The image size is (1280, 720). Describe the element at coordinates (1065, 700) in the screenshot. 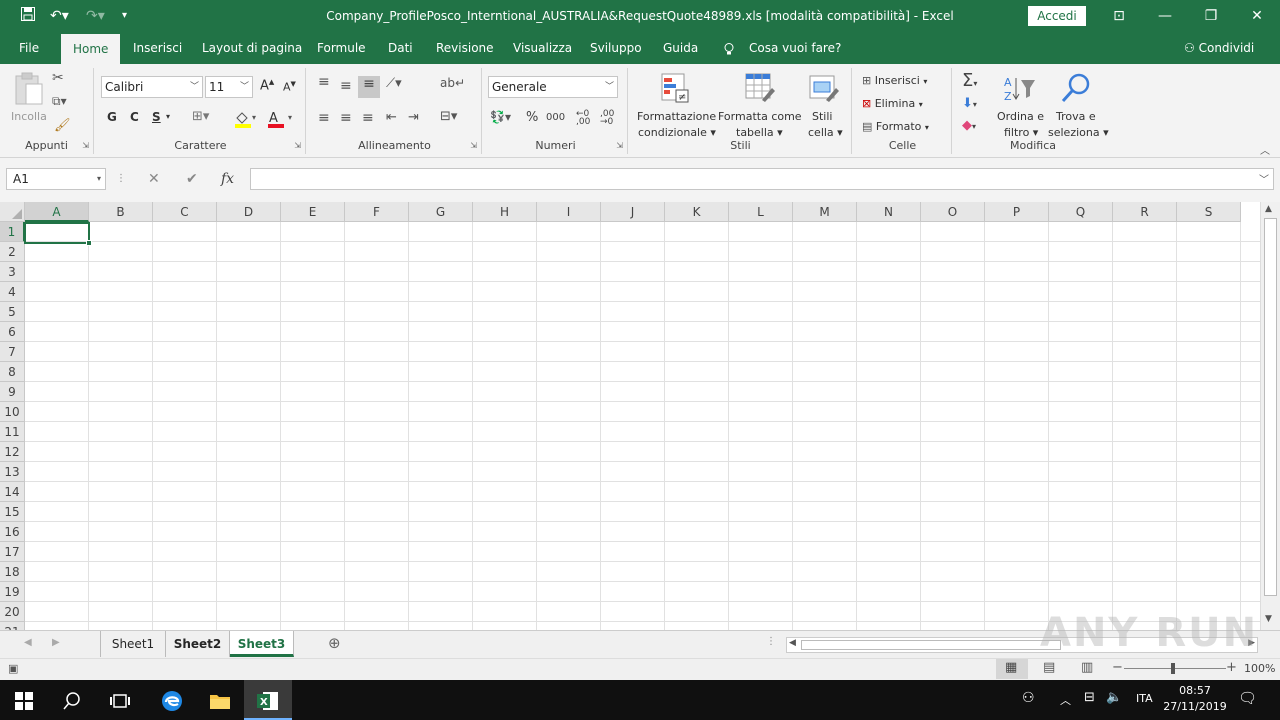

I see `show-hidden-icons: ︿` at that location.